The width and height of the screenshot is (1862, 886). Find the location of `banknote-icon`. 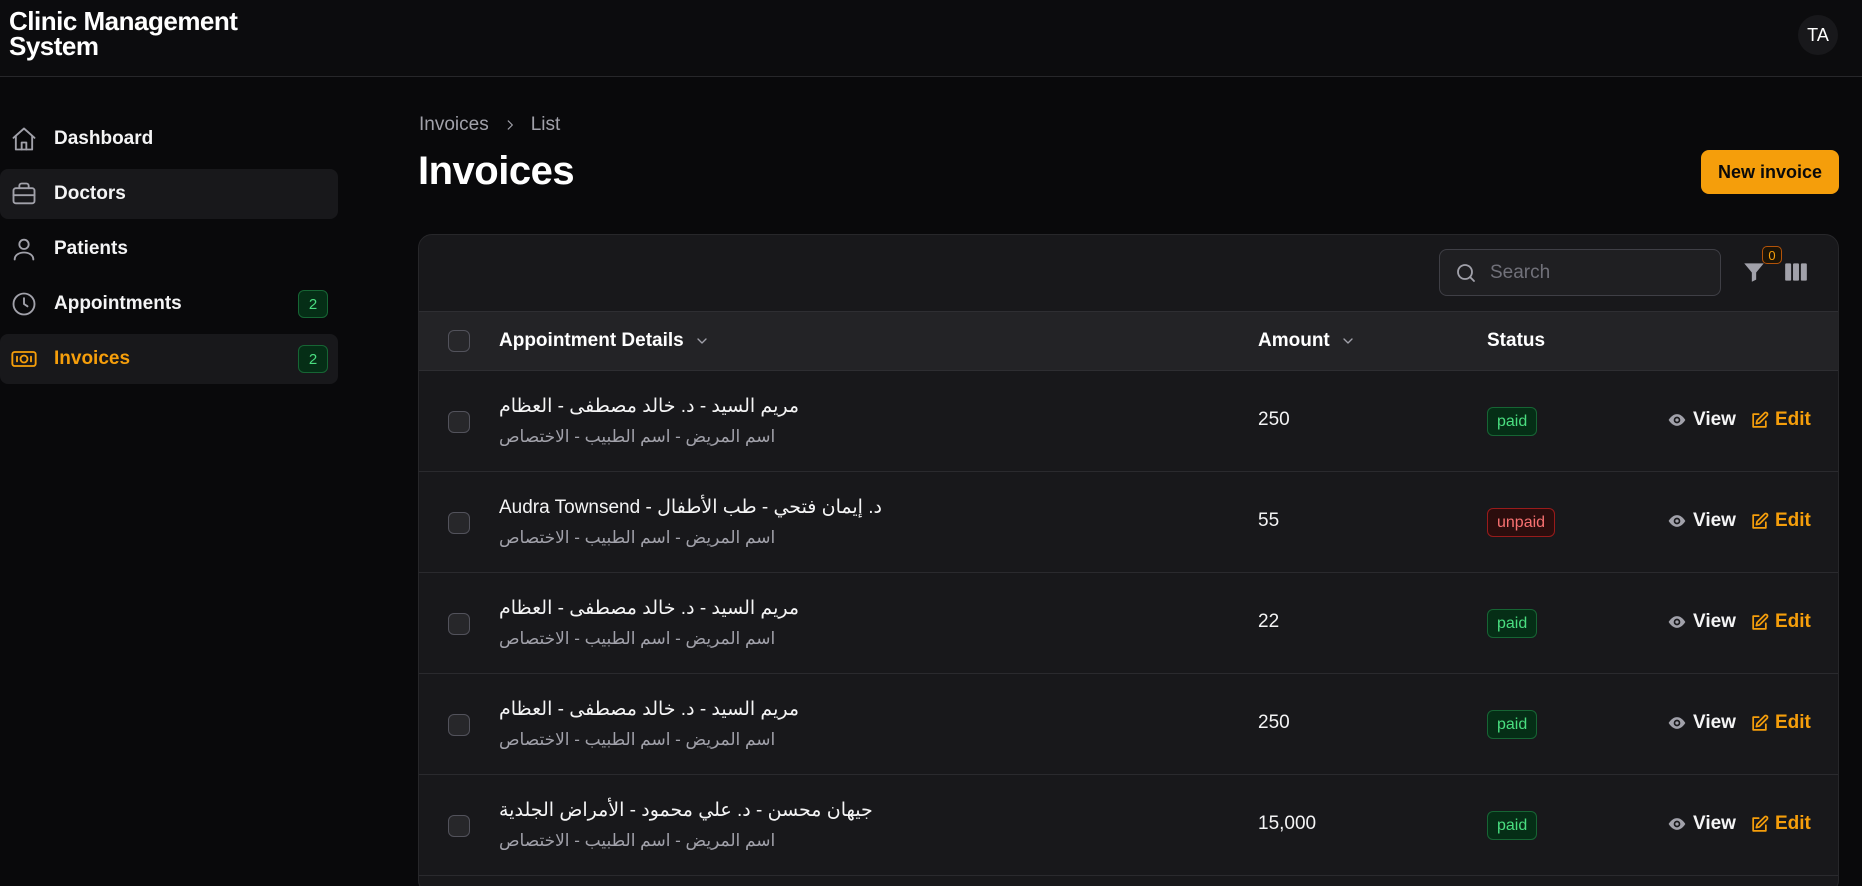

banknote-icon is located at coordinates (24, 359).